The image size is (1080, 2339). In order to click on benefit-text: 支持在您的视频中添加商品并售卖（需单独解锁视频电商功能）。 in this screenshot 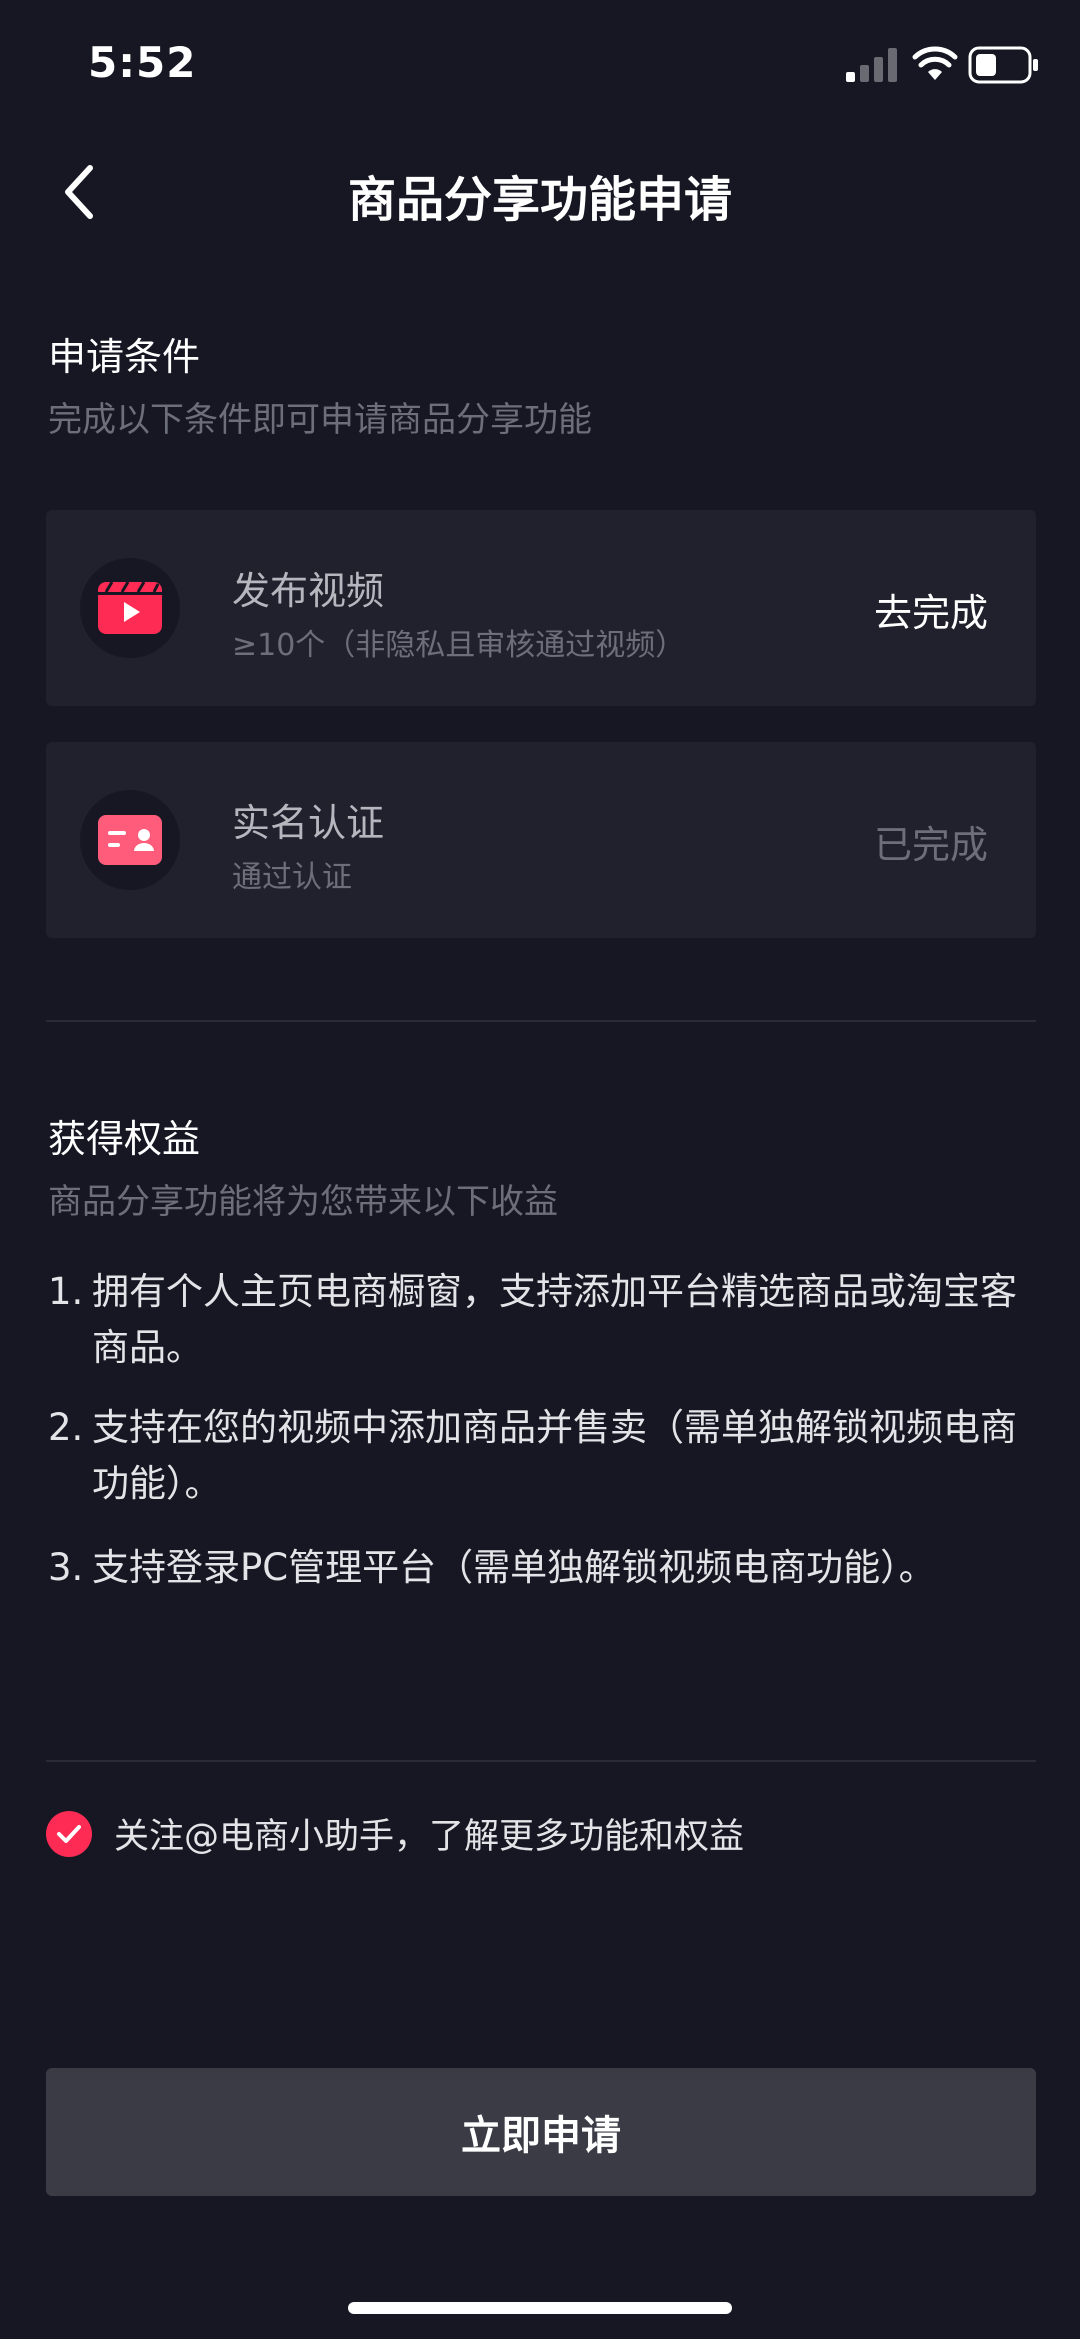, I will do `click(554, 1455)`.